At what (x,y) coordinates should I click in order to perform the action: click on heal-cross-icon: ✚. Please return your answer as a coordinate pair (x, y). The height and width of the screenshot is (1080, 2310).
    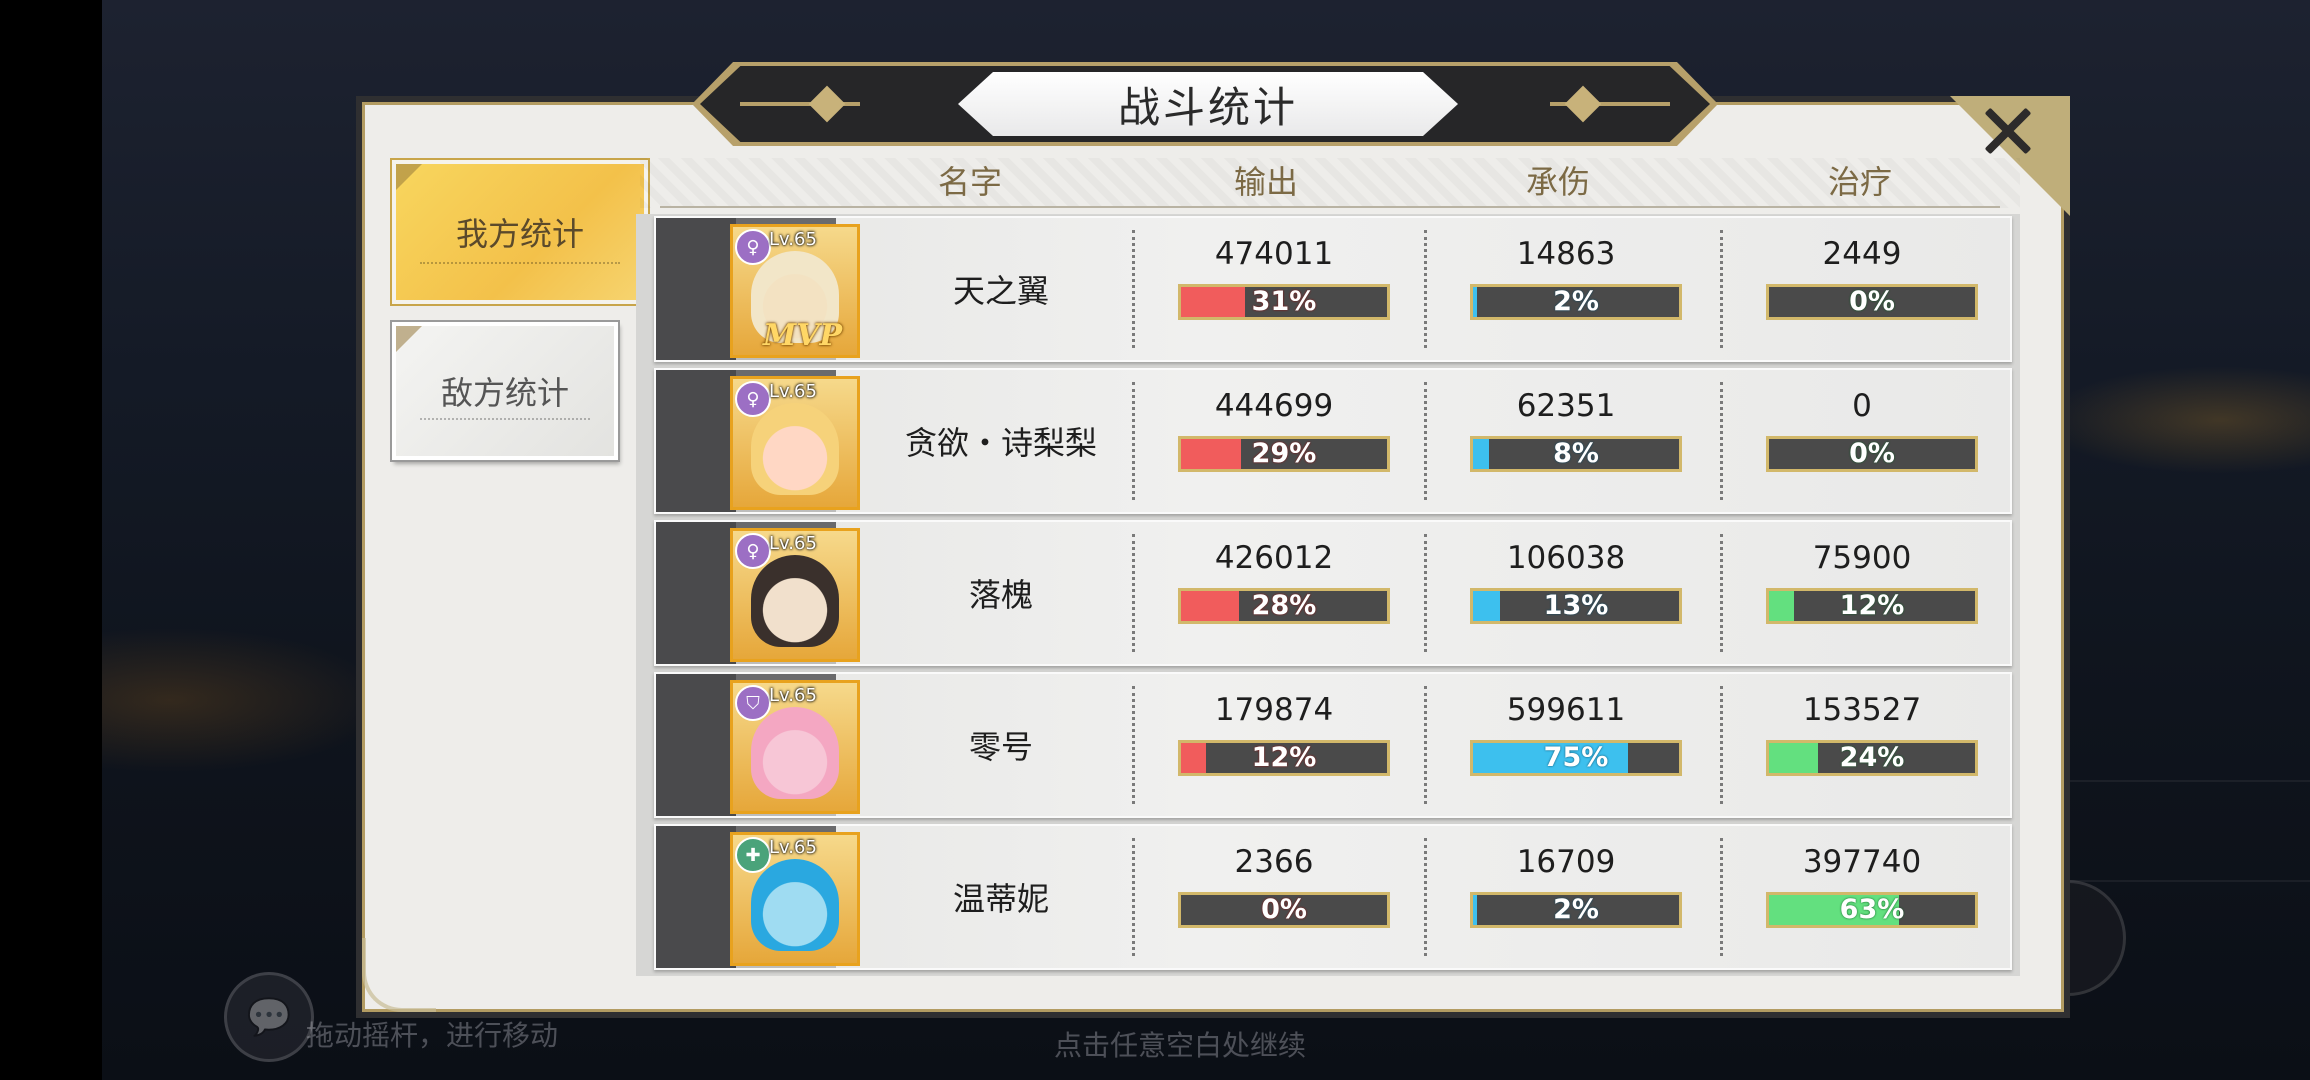
    Looking at the image, I should click on (753, 855).